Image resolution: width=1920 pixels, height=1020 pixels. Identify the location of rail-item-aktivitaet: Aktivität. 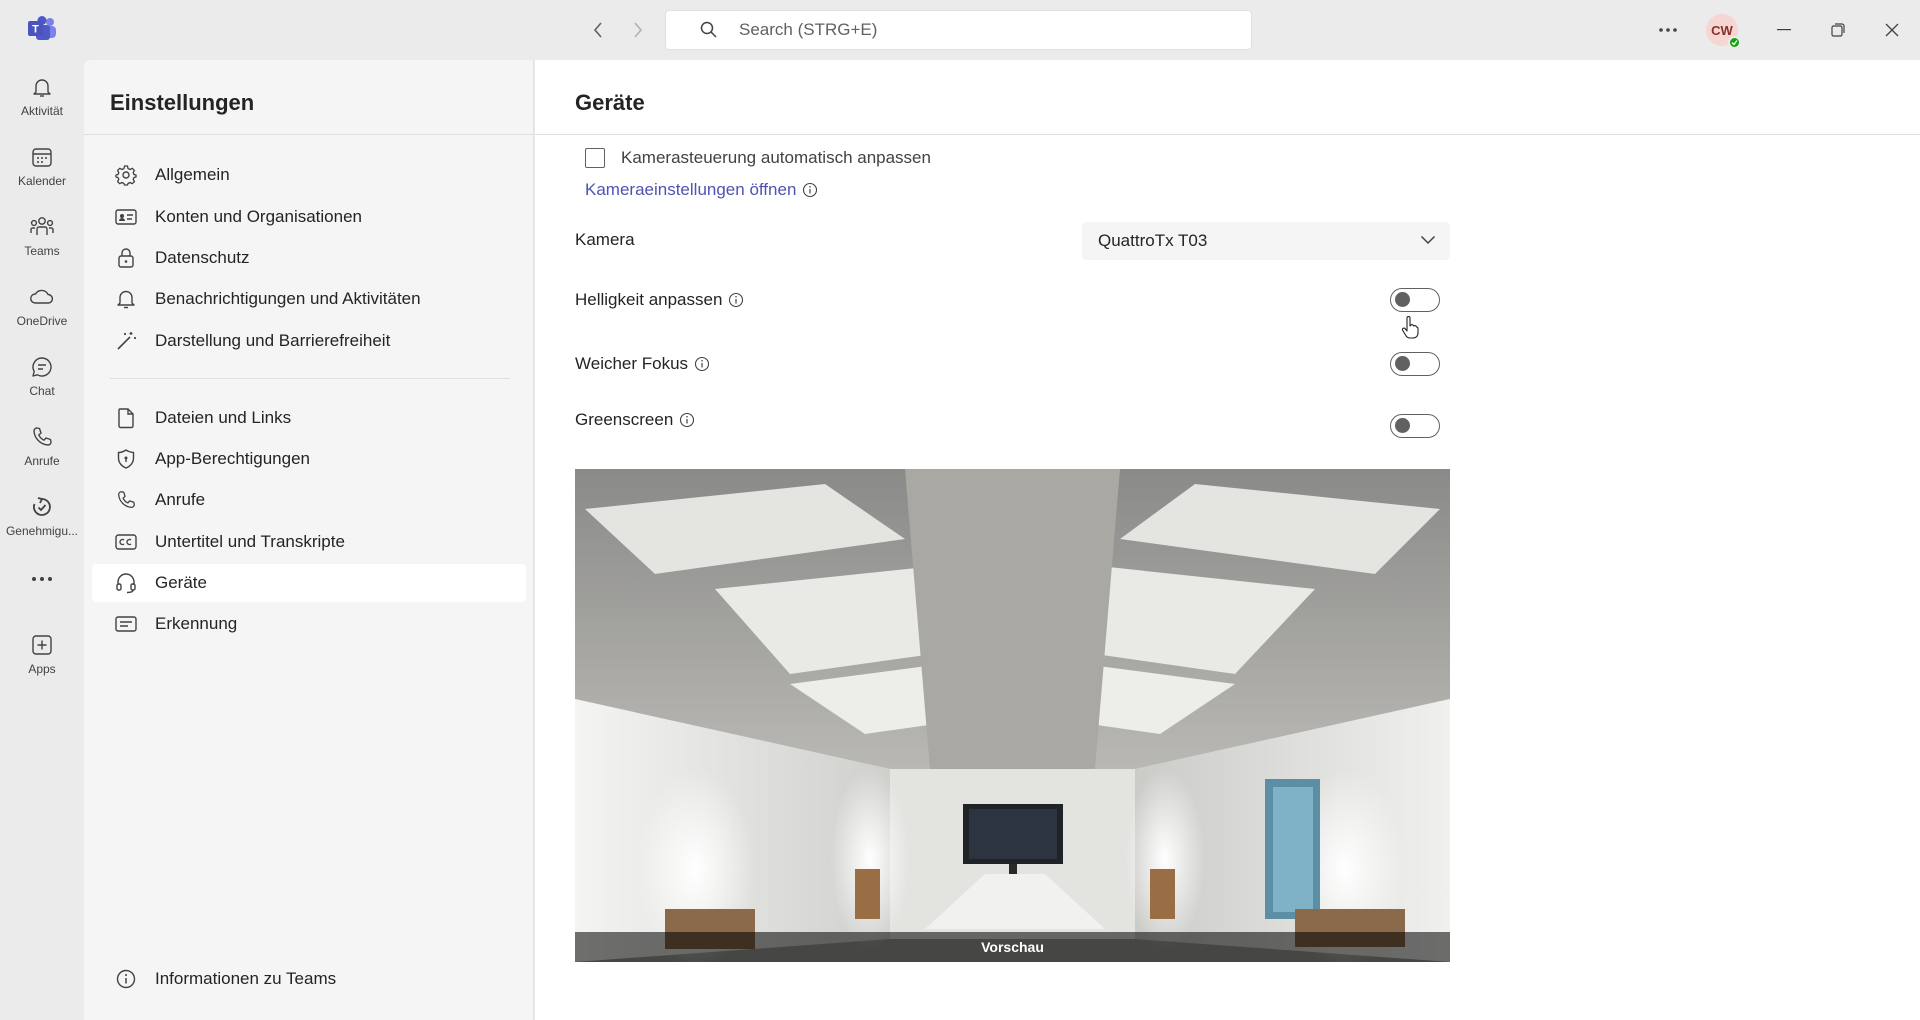
(42, 99).